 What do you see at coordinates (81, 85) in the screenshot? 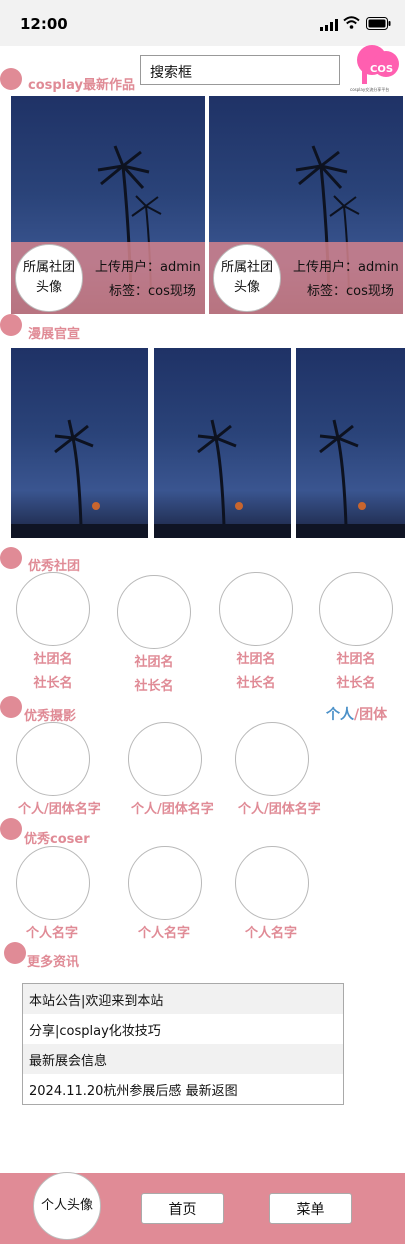
I see `section-title-latest: cosplay最新作品` at bounding box center [81, 85].